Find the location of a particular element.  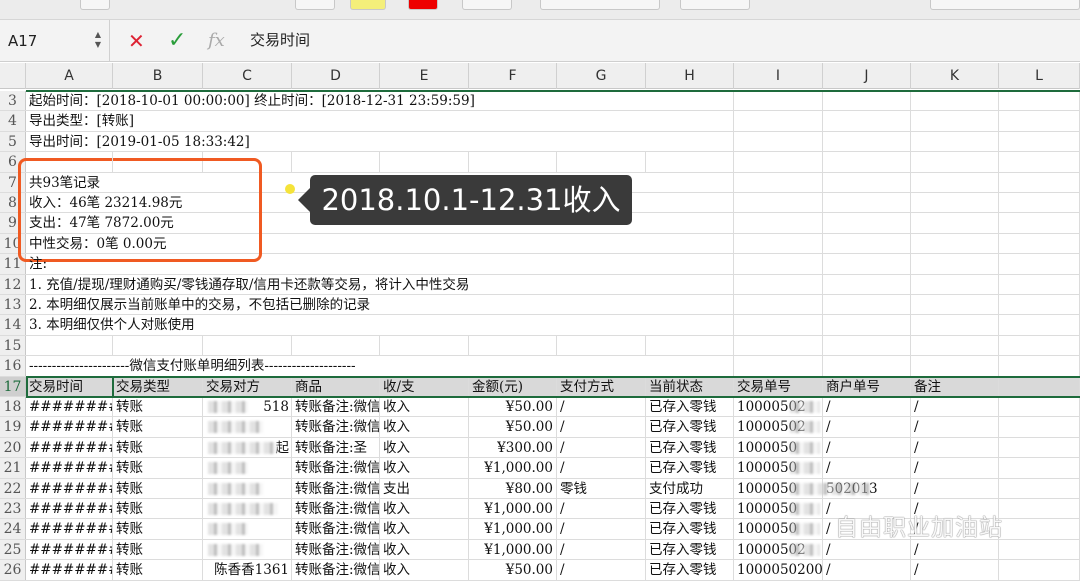

cell-f12 is located at coordinates (513, 284).